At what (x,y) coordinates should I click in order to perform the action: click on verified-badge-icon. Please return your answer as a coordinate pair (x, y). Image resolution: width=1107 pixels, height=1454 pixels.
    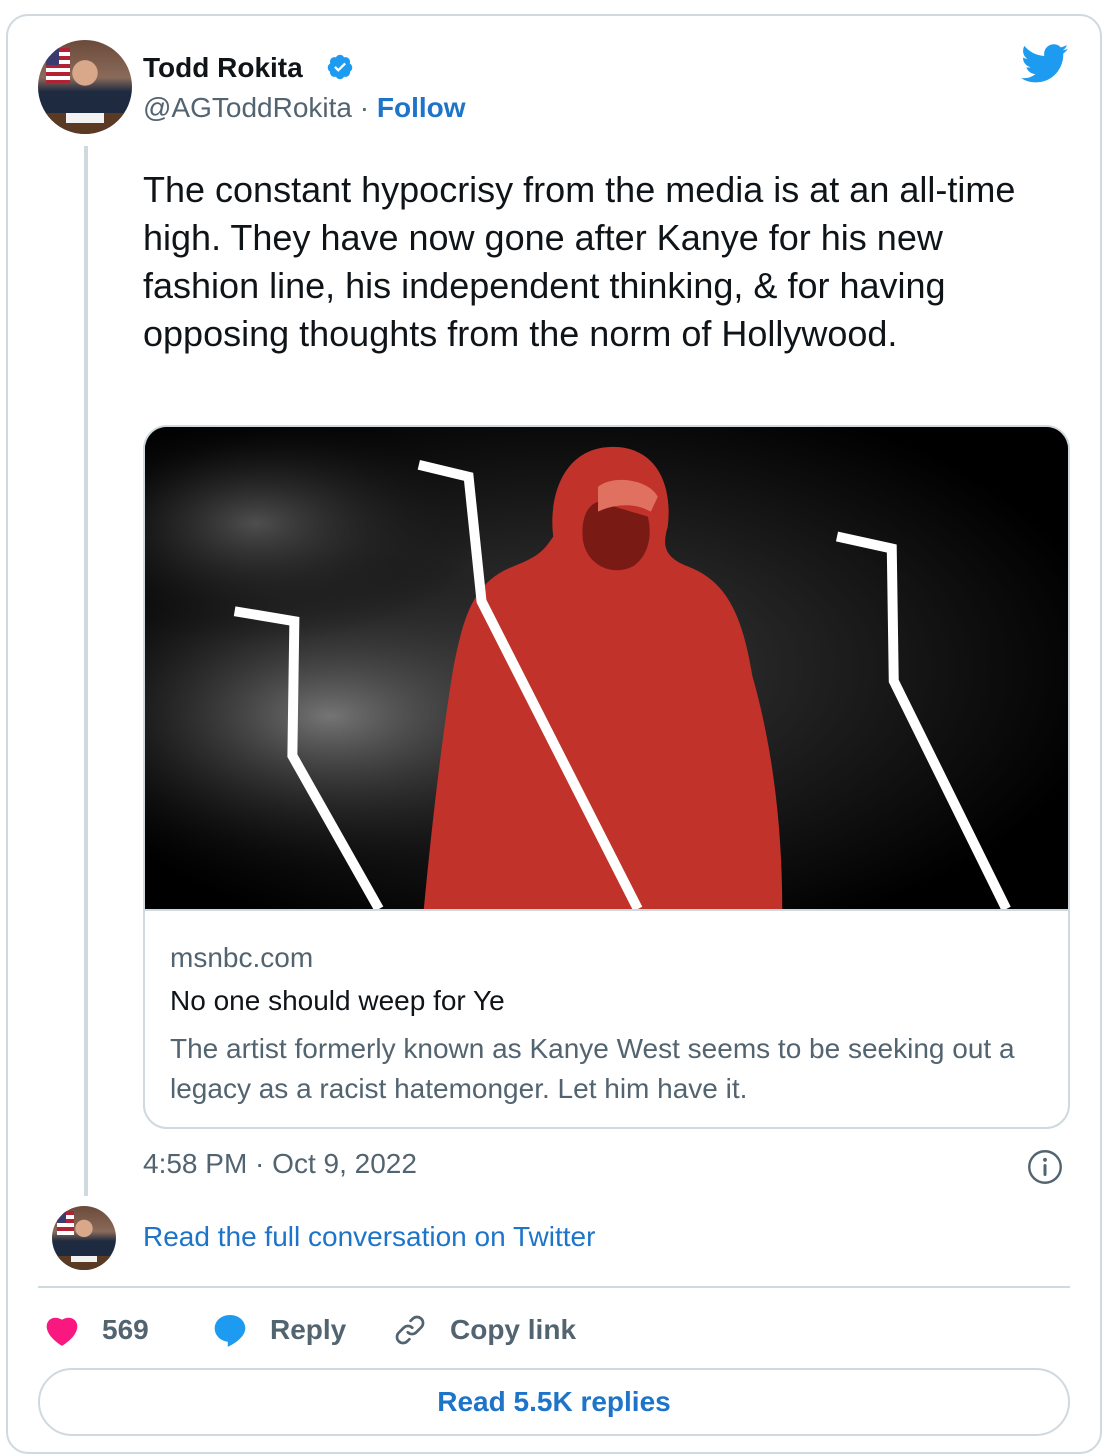
    Looking at the image, I should click on (340, 67).